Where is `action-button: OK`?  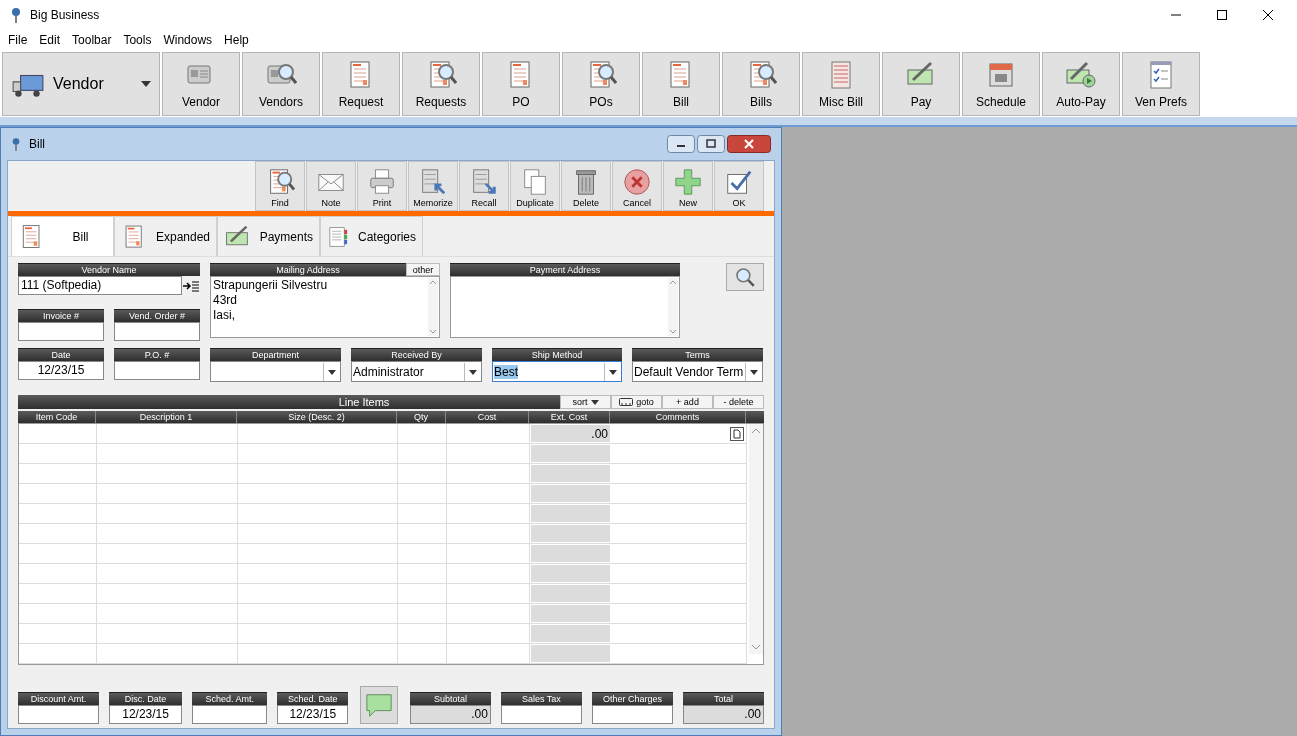 action-button: OK is located at coordinates (739, 186).